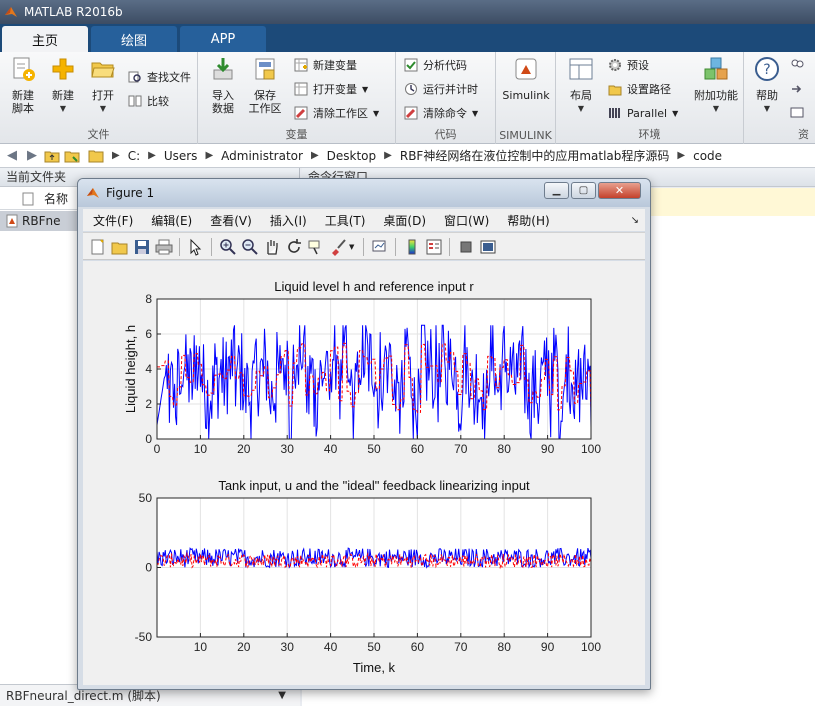 The image size is (815, 706). Describe the element at coordinates (331, 647) in the screenshot. I see `x-tick-label: 40` at that location.